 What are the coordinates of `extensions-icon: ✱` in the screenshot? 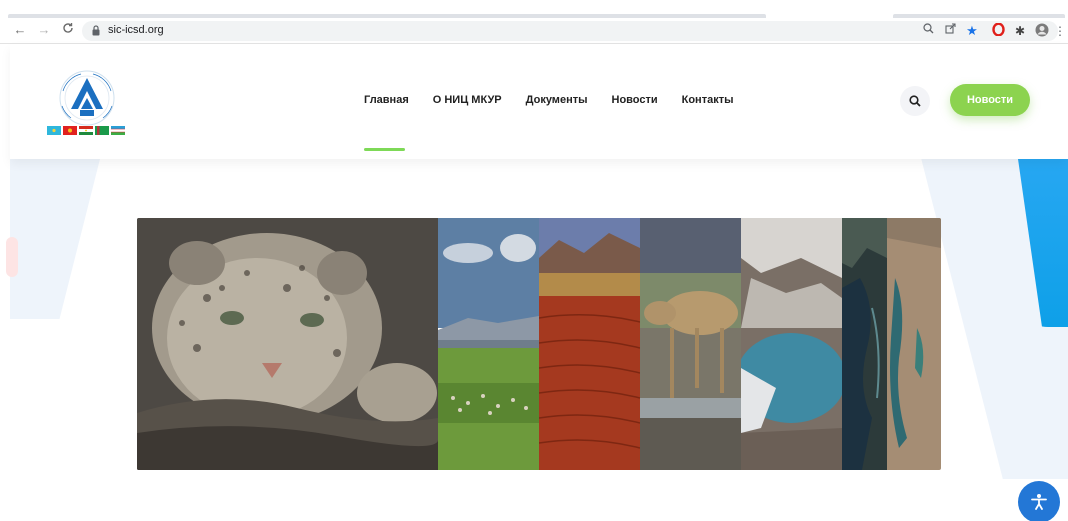 It's located at (1020, 31).